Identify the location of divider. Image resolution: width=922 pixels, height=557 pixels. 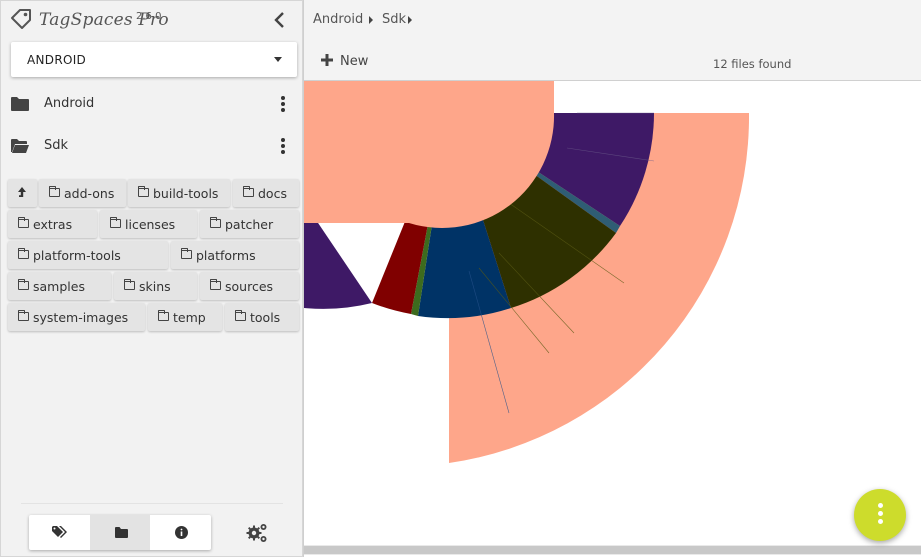
(152, 503).